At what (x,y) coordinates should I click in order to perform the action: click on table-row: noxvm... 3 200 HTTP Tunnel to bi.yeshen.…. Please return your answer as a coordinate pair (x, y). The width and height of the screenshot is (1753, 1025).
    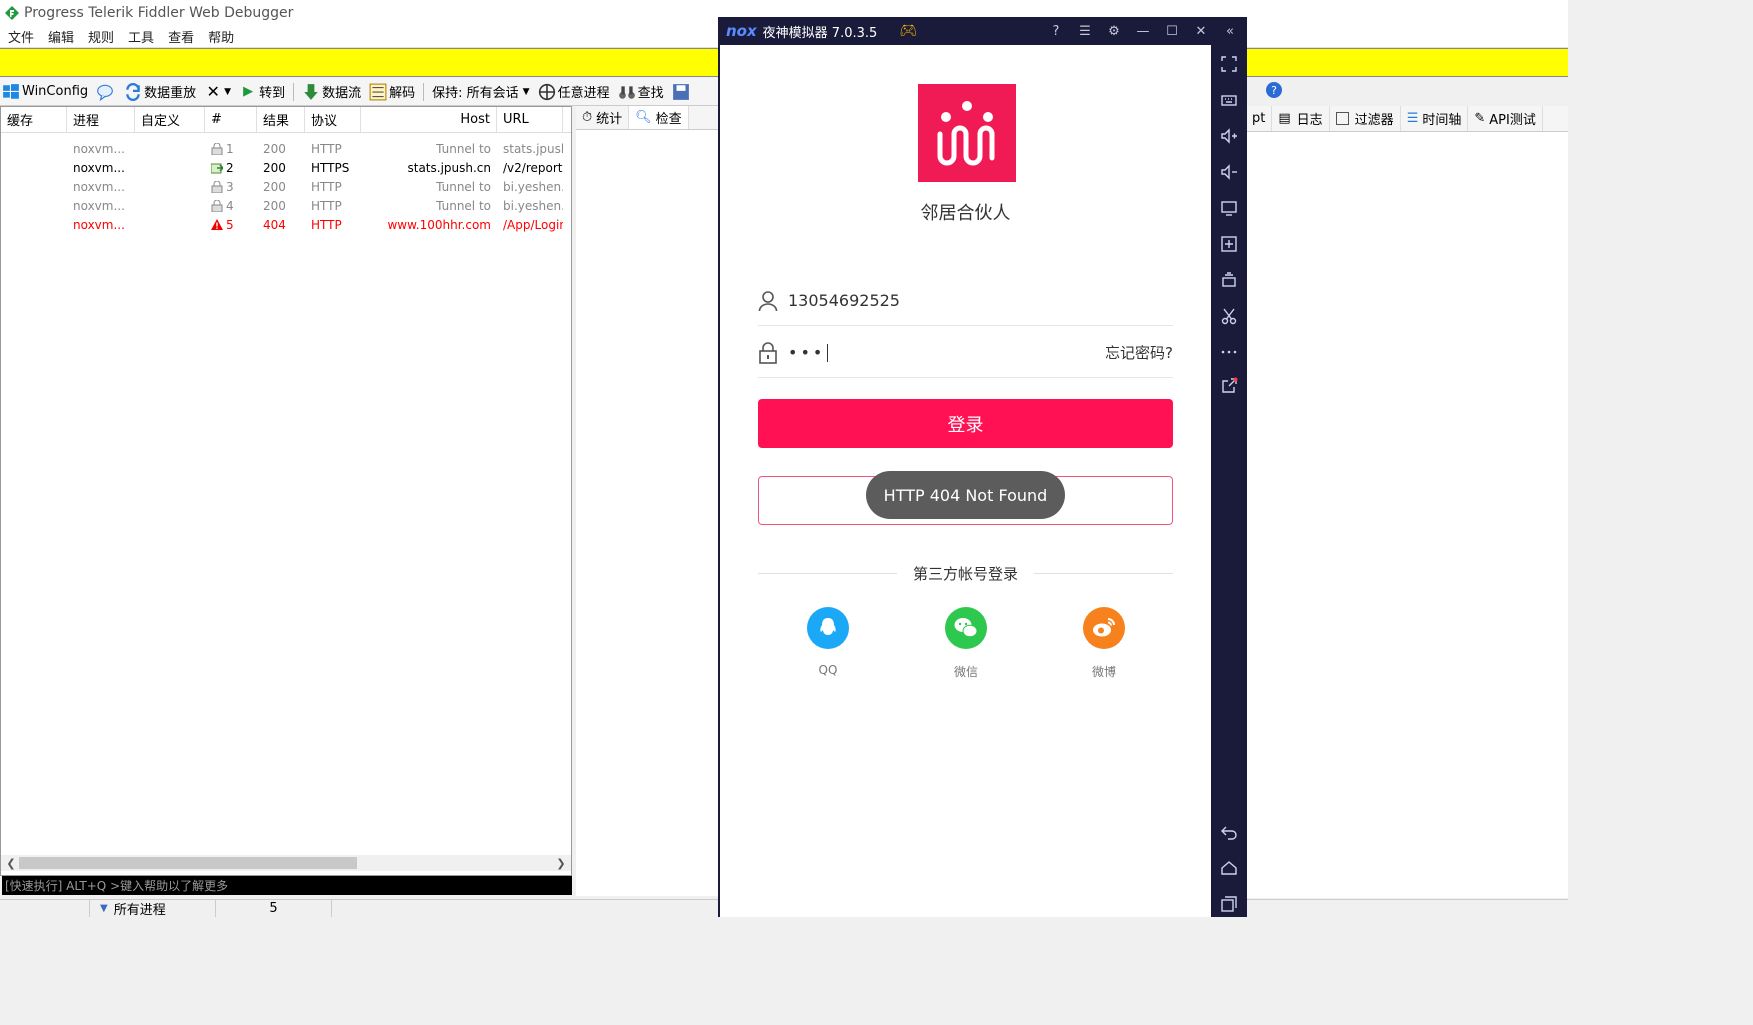
    Looking at the image, I should click on (286, 186).